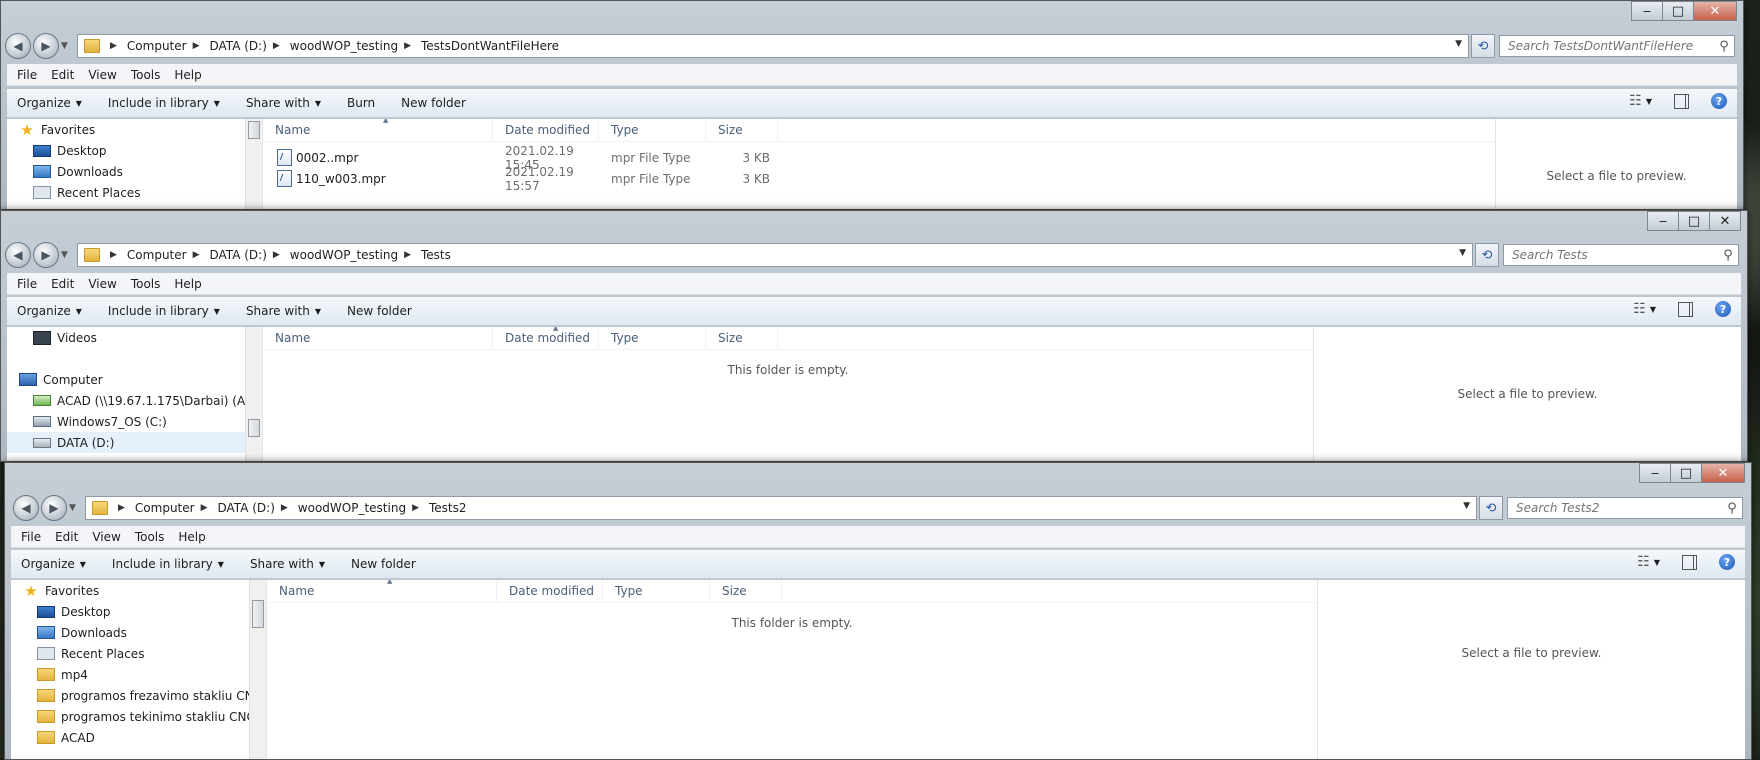 The image size is (1760, 760). I want to click on nav-folder-acad: ACAD, so click(138, 737).